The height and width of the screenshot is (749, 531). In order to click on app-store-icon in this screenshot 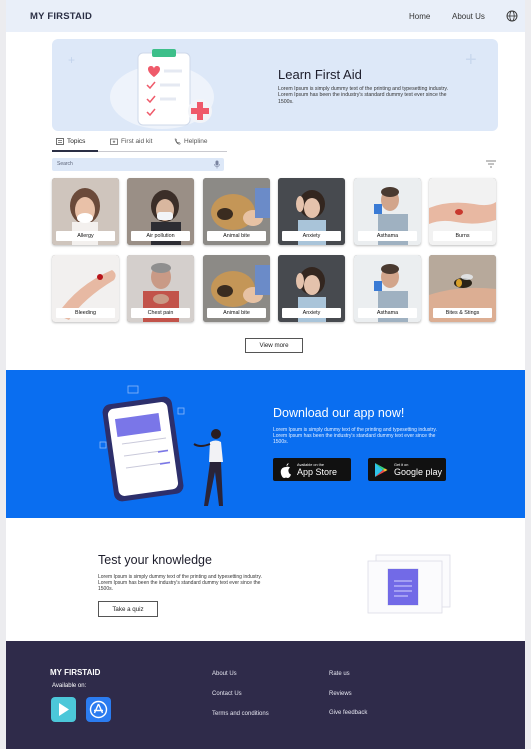, I will do `click(98, 709)`.